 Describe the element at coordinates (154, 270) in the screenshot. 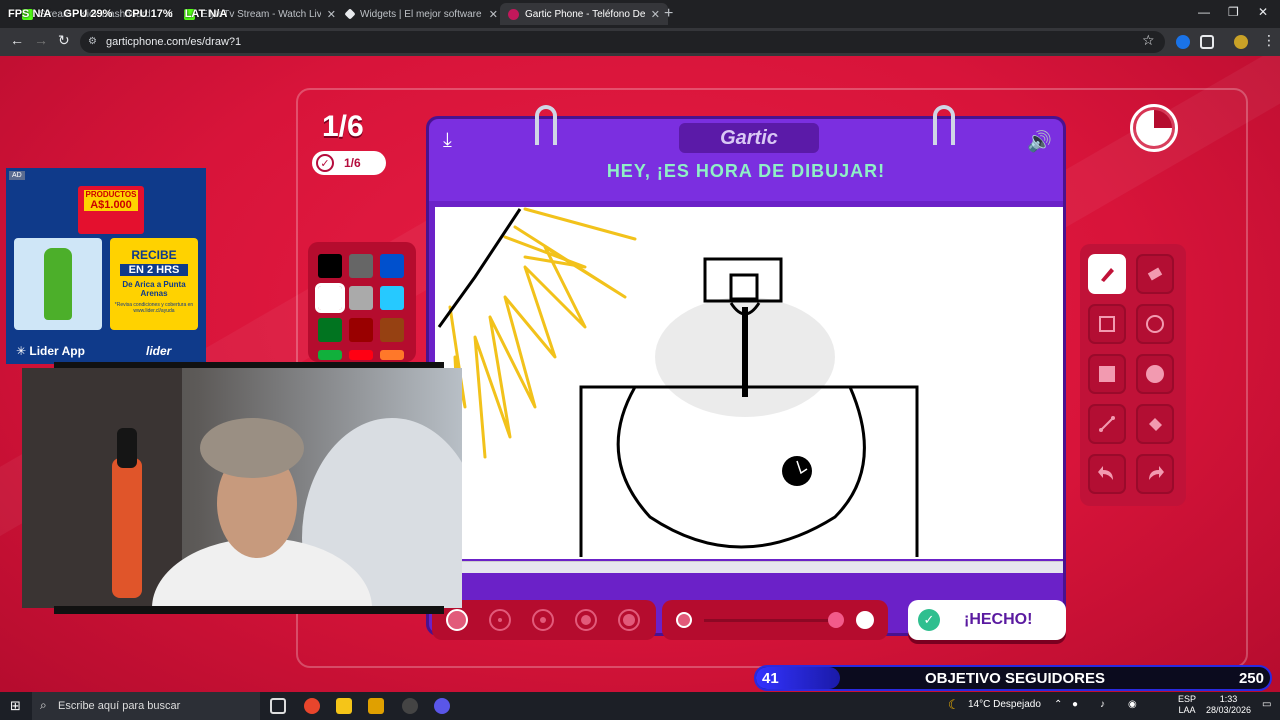

I see `en2hrs-text: EN 2 HRS` at that location.